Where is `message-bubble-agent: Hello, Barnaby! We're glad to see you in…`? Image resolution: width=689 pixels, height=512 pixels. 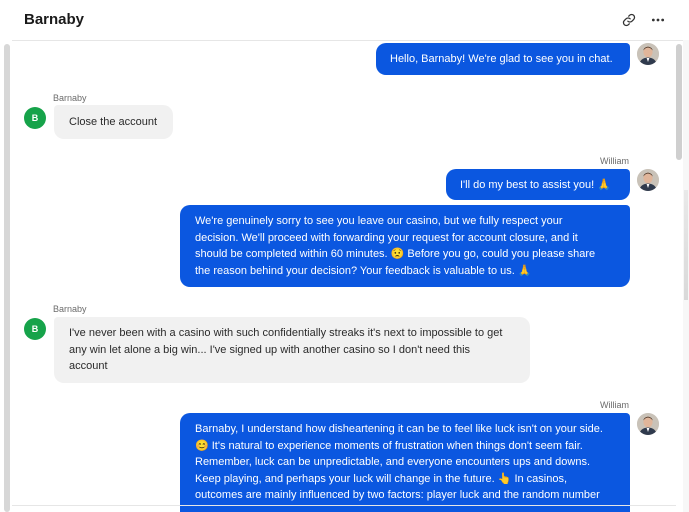
message-bubble-agent: Hello, Barnaby! We're glad to see you in… is located at coordinates (503, 59).